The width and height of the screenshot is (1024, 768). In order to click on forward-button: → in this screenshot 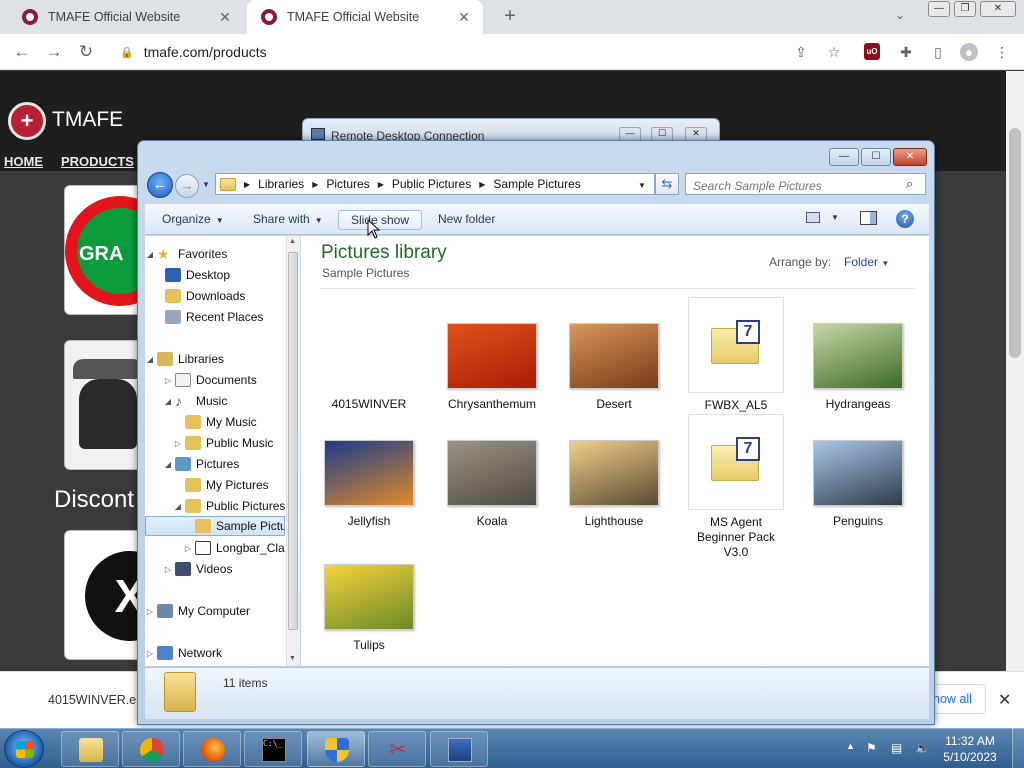, I will do `click(187, 186)`.